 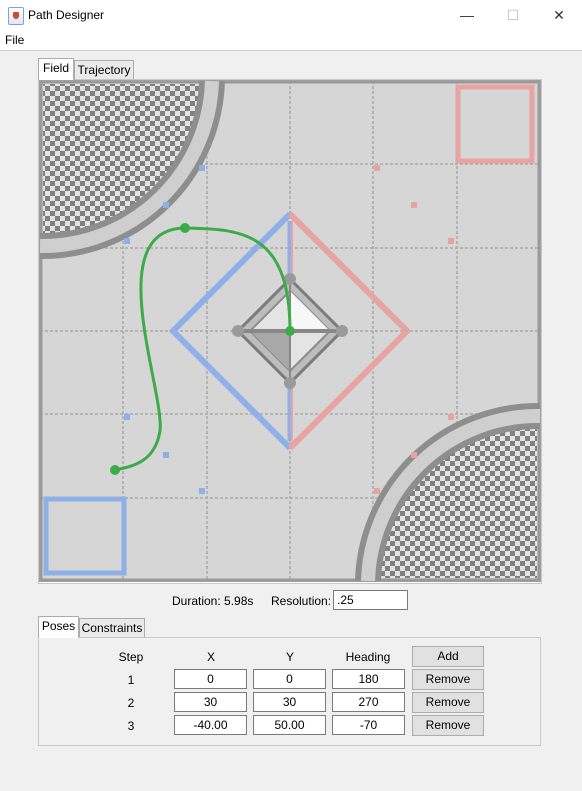 What do you see at coordinates (56, 69) in the screenshot?
I see `tab-field: Field` at bounding box center [56, 69].